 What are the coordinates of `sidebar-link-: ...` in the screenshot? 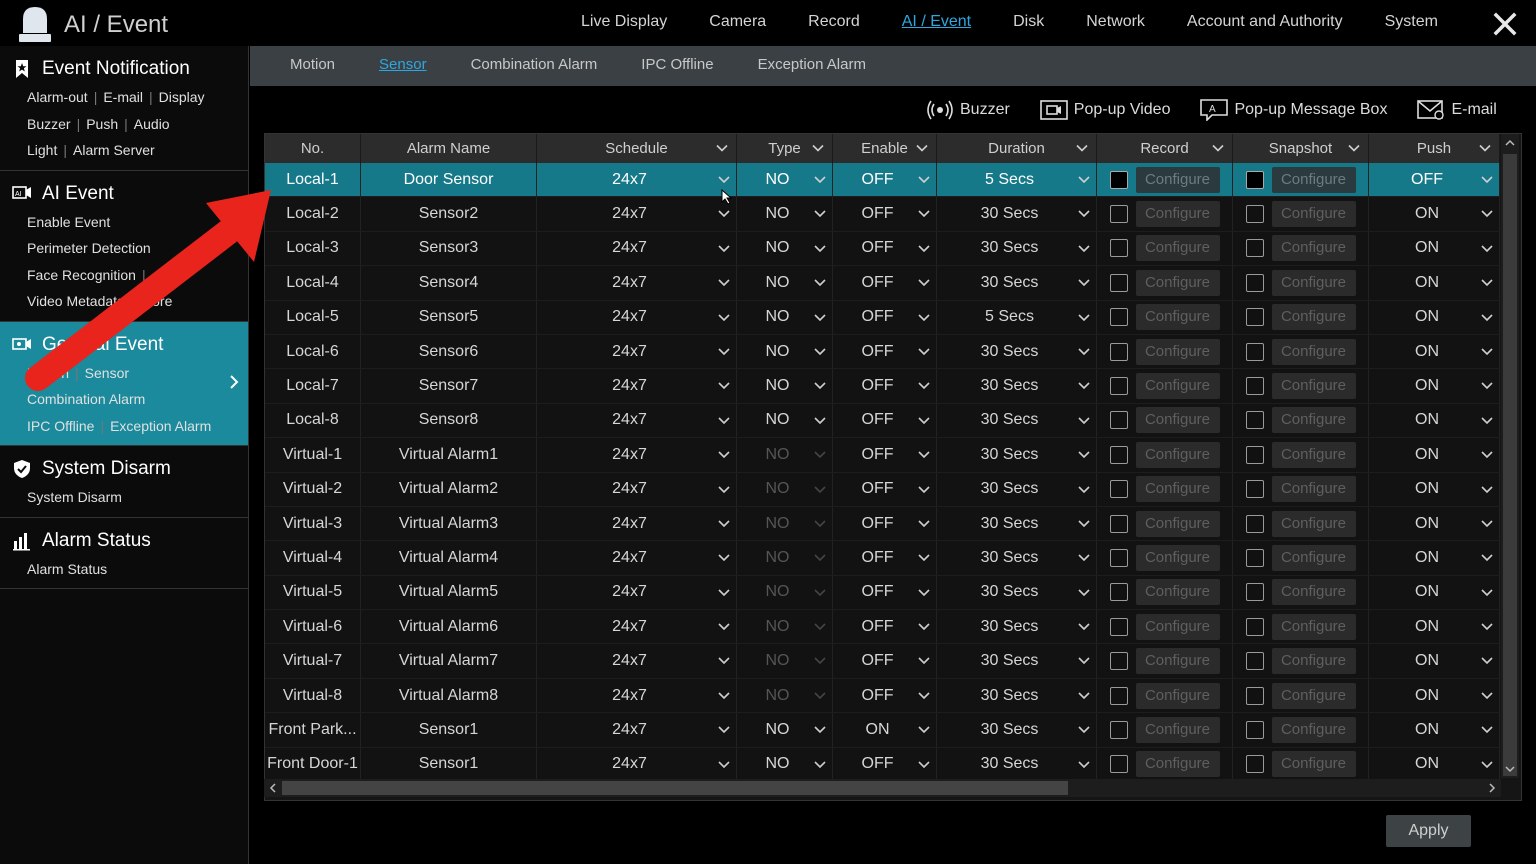 It's located at (158, 275).